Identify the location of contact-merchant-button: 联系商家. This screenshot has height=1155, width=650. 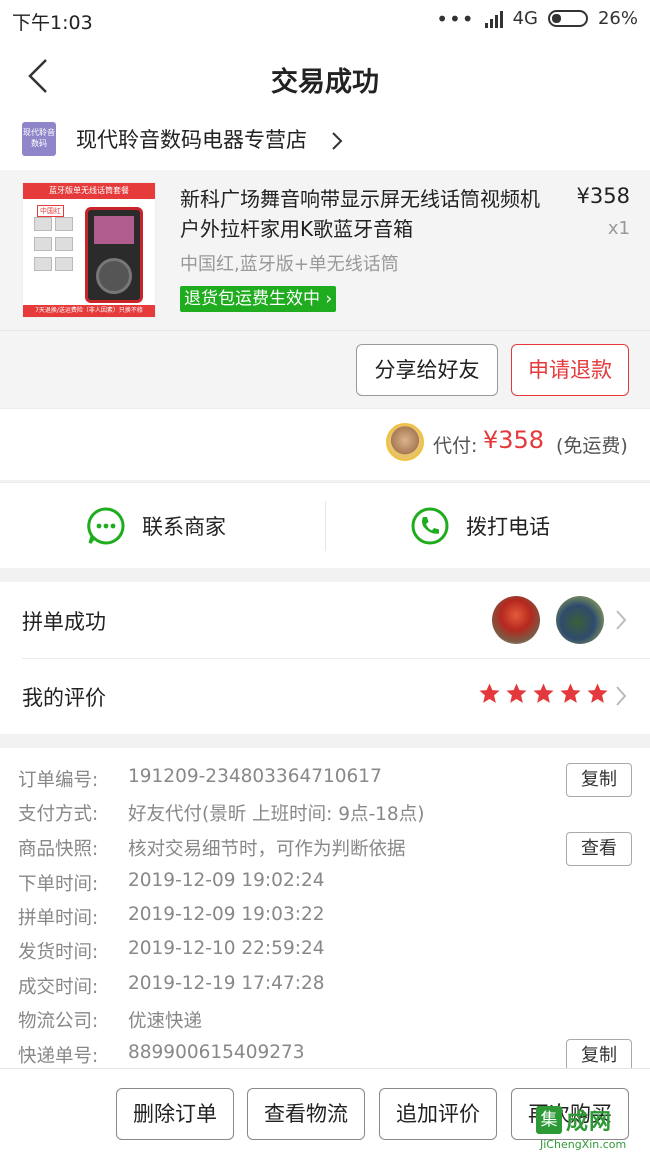
(156, 526).